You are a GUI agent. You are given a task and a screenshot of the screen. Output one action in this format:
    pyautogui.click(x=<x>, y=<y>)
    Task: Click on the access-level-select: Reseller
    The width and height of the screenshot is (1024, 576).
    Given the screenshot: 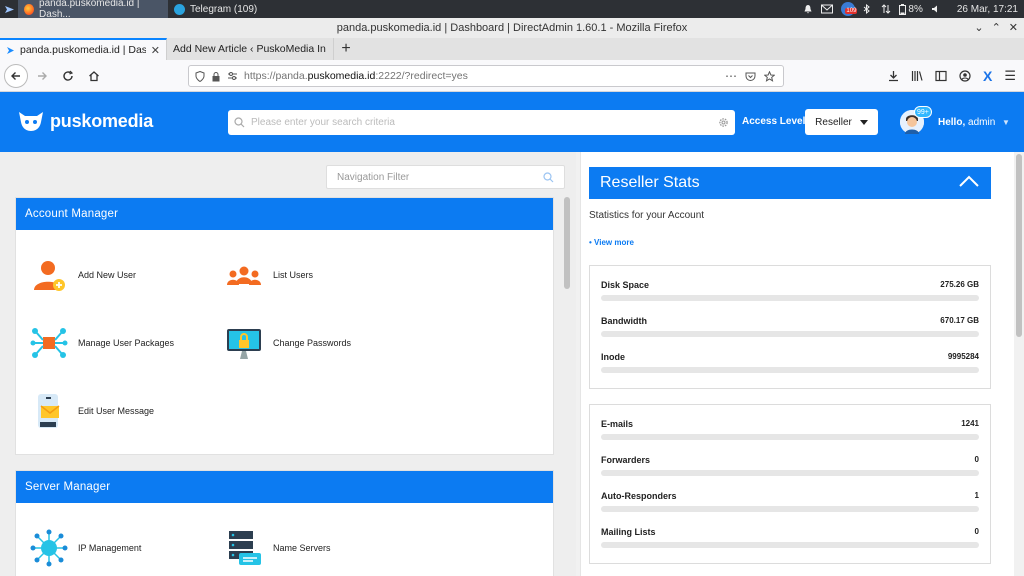 What is the action you would take?
    pyautogui.click(x=841, y=122)
    